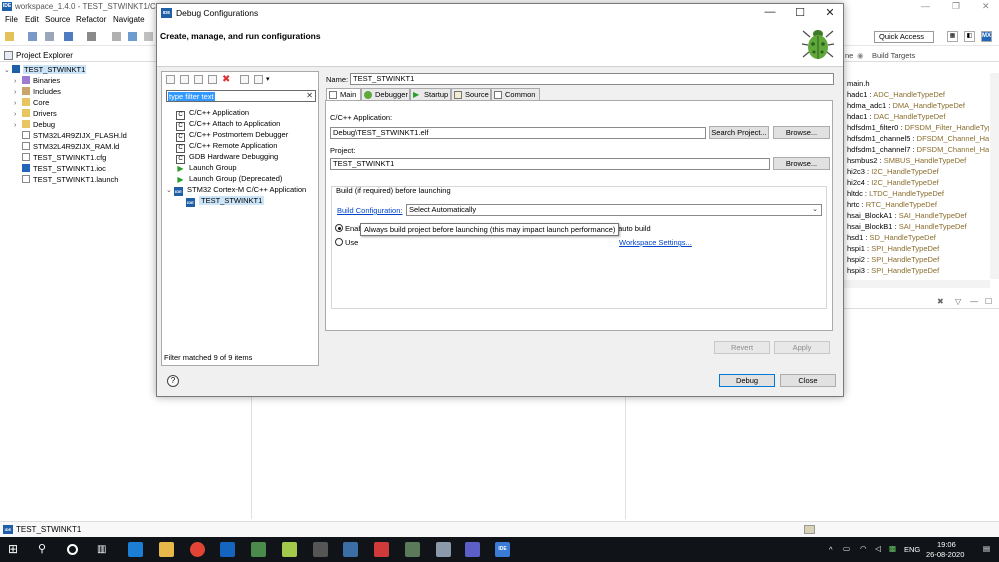  I want to click on tree-item: STM32L4R9ZIJX_RAM.ld, so click(70, 146).